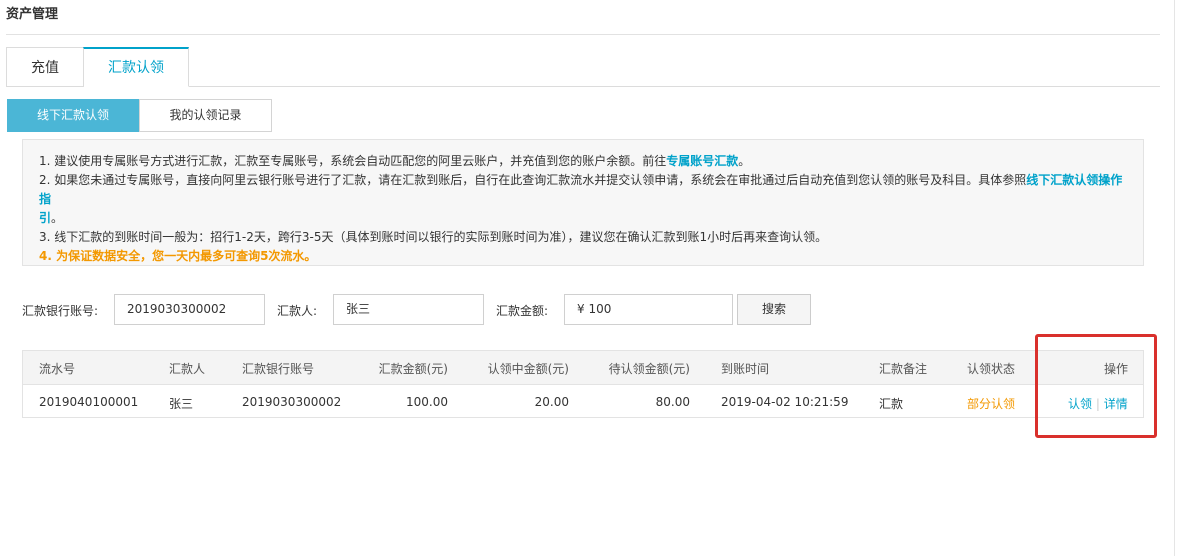 The width and height of the screenshot is (1177, 556). What do you see at coordinates (1174, 278) in the screenshot?
I see `right-divider` at bounding box center [1174, 278].